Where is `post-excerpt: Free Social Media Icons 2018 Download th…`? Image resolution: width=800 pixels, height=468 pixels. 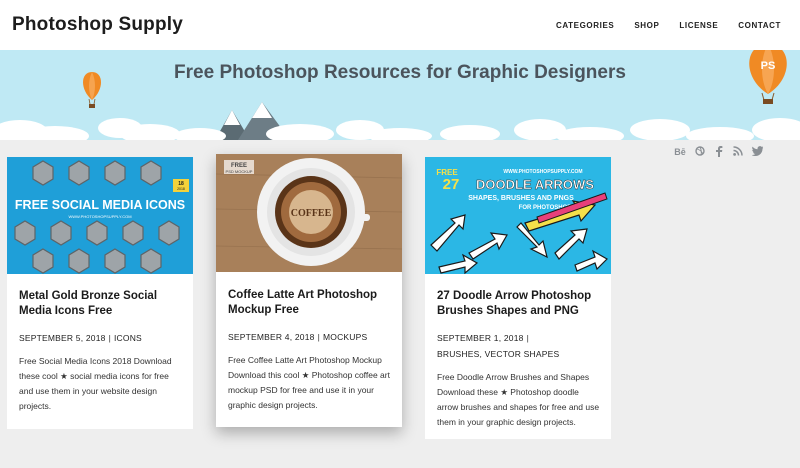
post-excerpt: Free Social Media Icons 2018 Download th… is located at coordinates (95, 383).